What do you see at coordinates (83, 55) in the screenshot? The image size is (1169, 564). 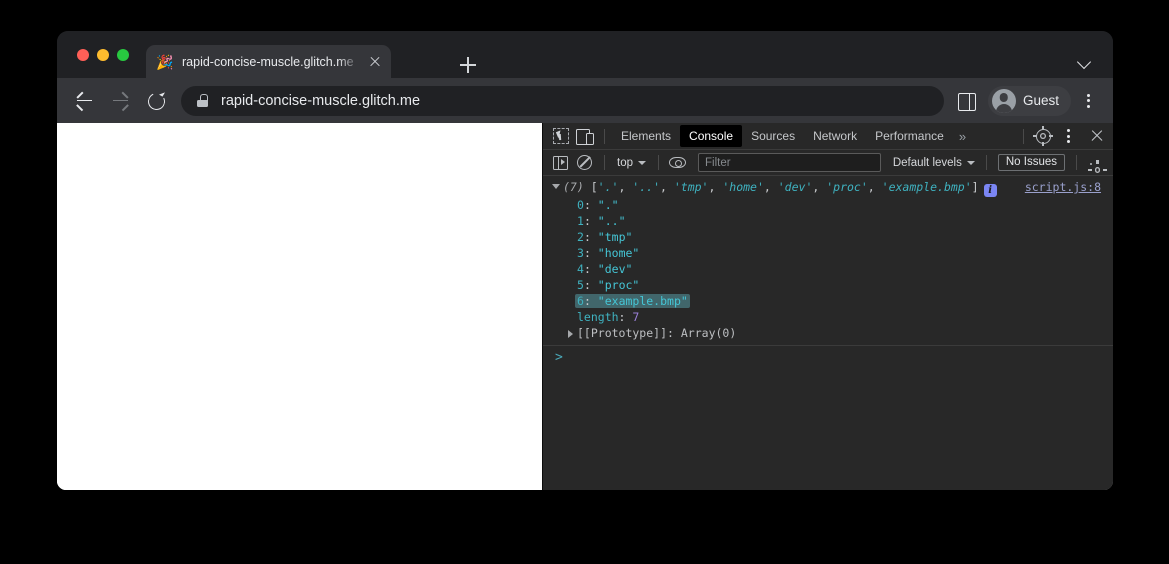 I see `window-close-button` at bounding box center [83, 55].